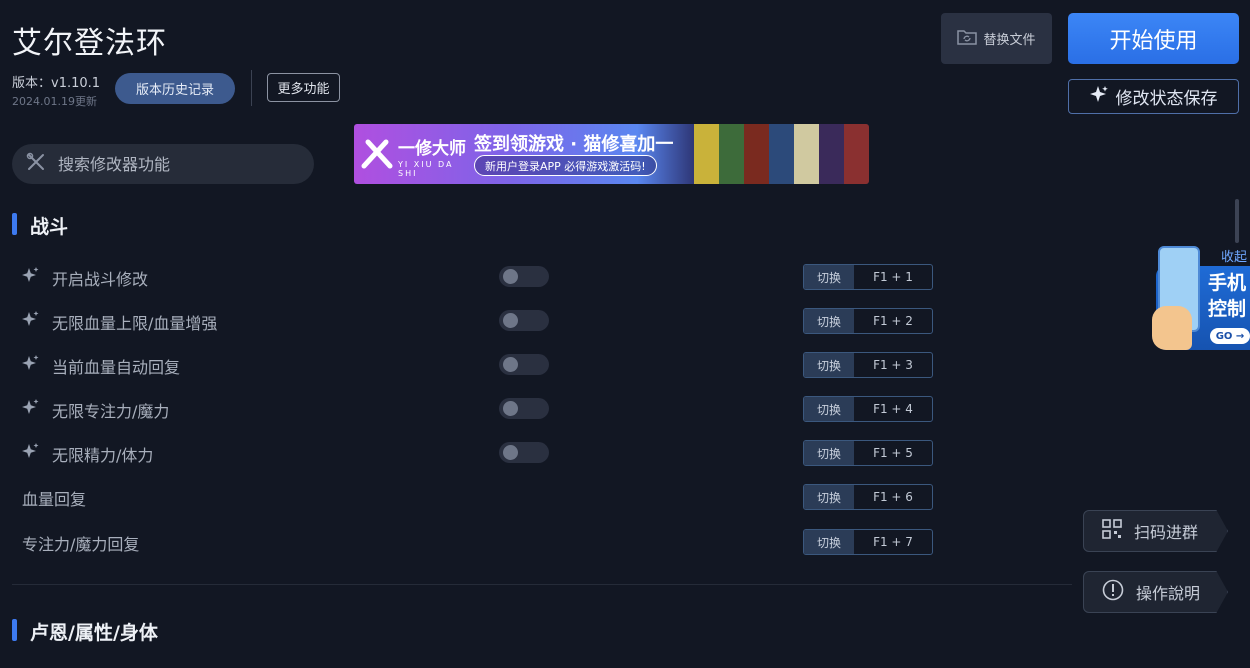  I want to click on feature-row: 开启战斗修改 切换 F1 + 1, so click(512, 277).